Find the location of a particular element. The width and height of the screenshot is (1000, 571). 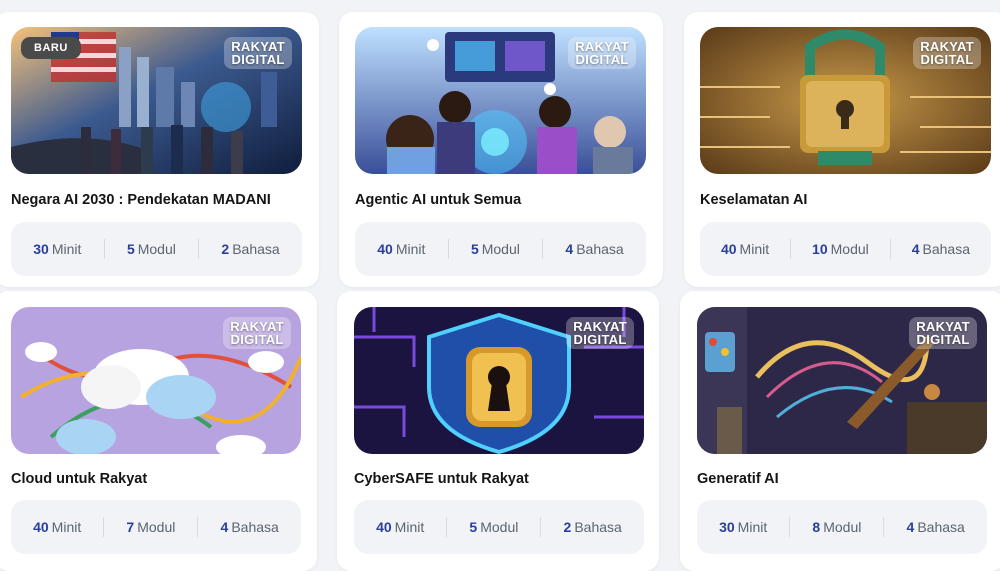

course-stats: 40 Minit 5 Modul 2 Bahasa is located at coordinates (499, 527).